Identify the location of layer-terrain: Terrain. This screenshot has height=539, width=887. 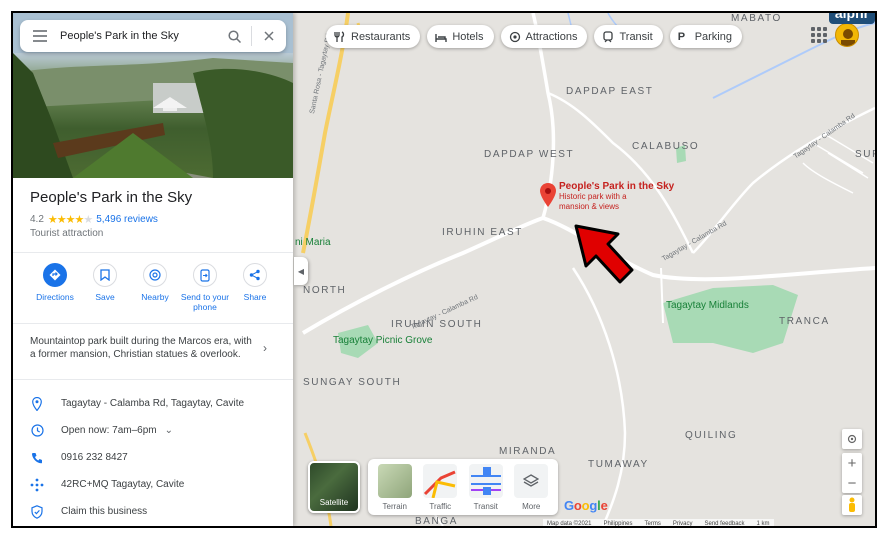
(395, 489).